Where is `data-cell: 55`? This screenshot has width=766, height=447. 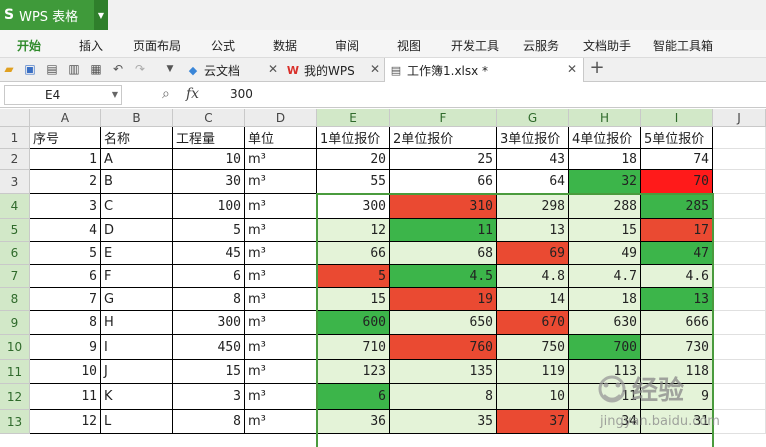 data-cell: 55 is located at coordinates (353, 182).